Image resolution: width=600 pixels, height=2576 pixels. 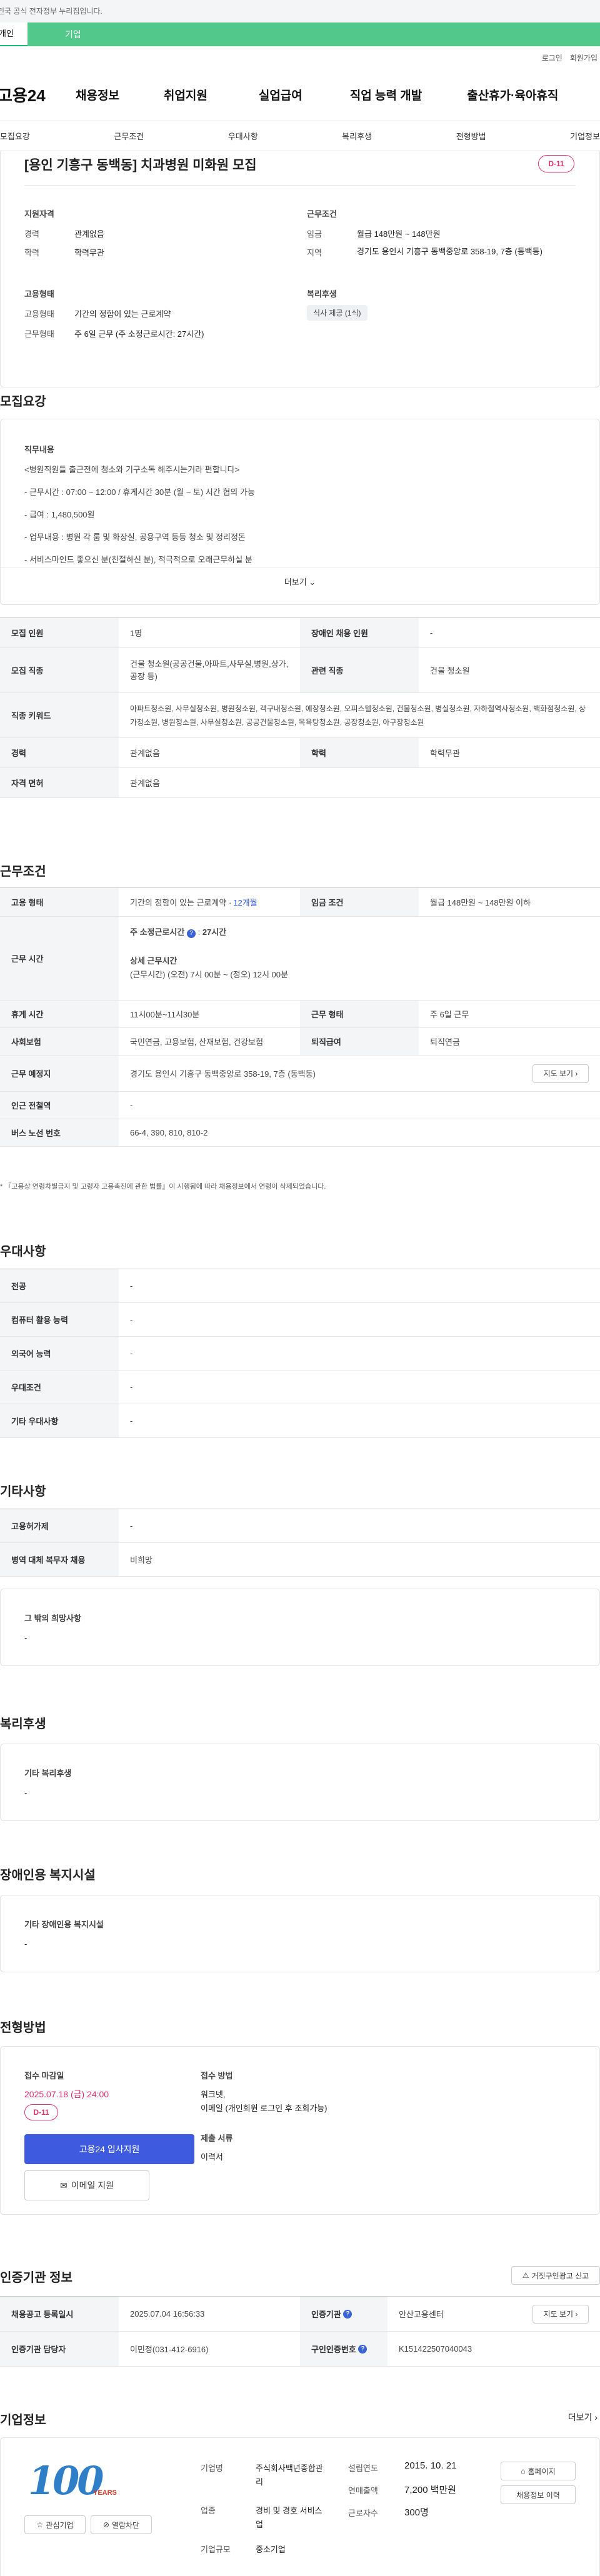 What do you see at coordinates (66, 2094) in the screenshot?
I see `deadline-value: 2025.07.18 (금) 24:00` at bounding box center [66, 2094].